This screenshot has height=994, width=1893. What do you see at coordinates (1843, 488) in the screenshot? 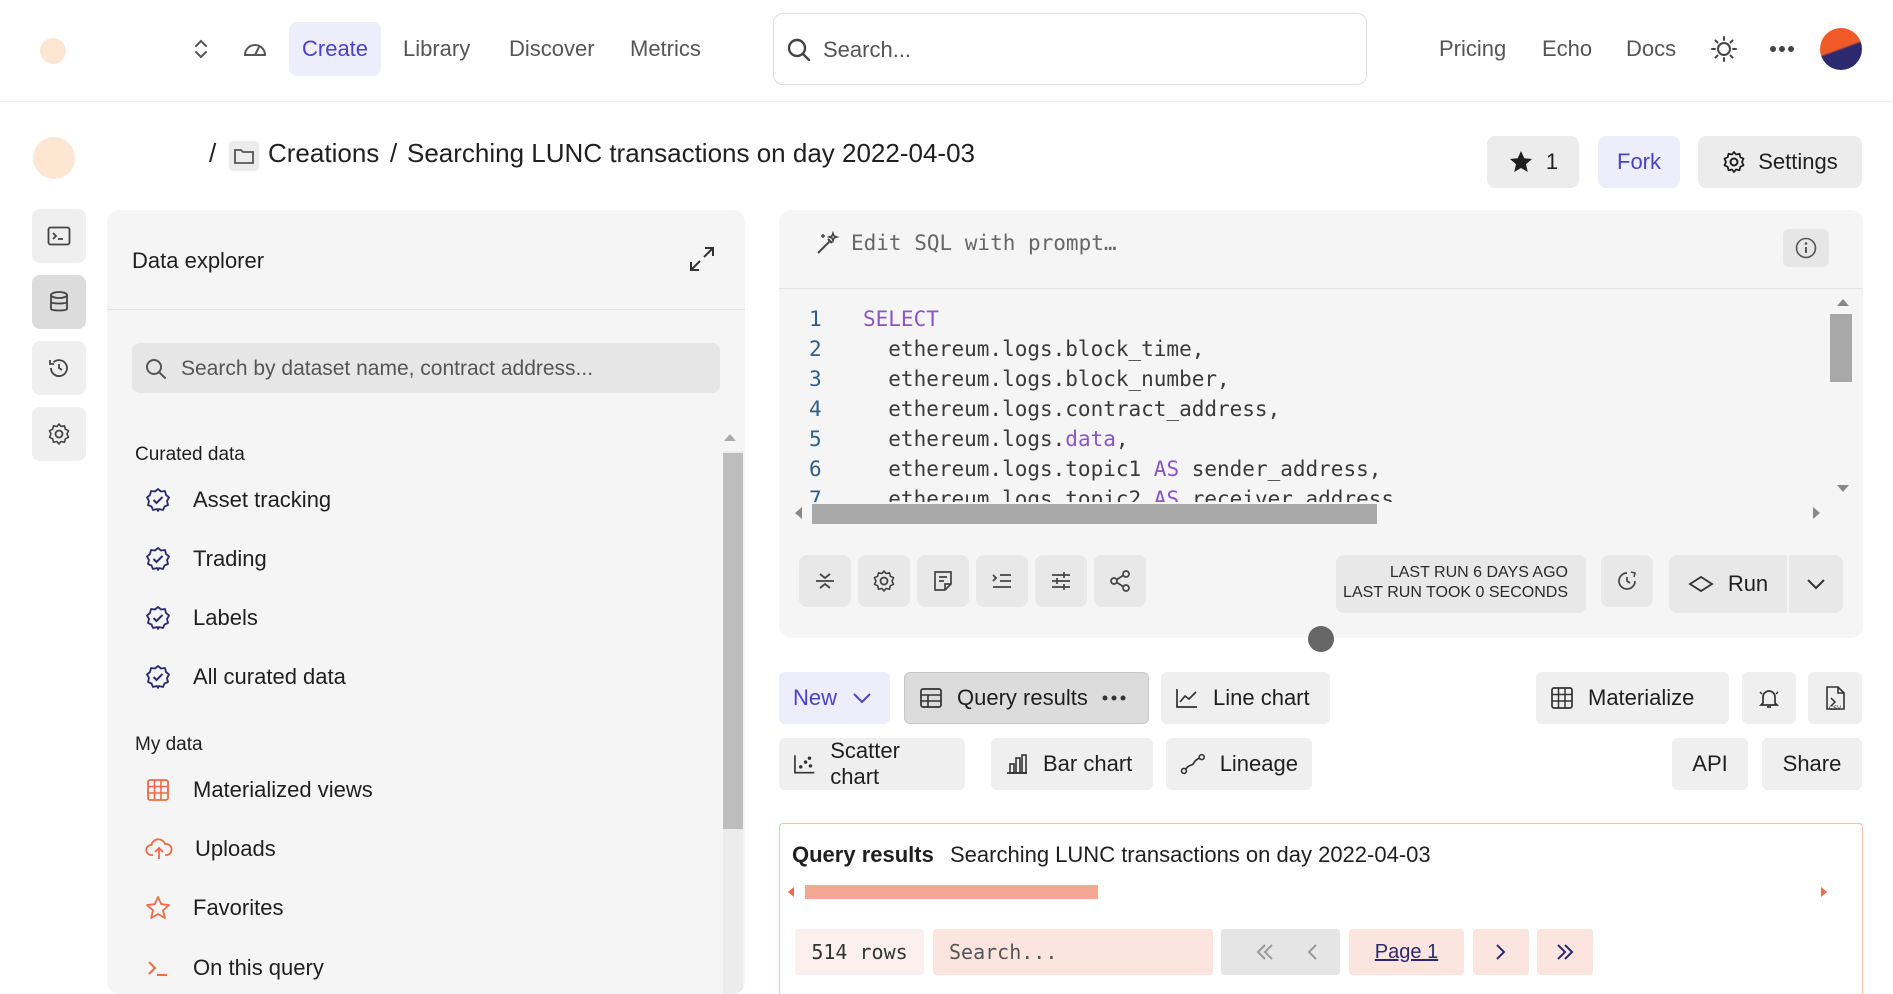
I see `scroll-down-arrow` at bounding box center [1843, 488].